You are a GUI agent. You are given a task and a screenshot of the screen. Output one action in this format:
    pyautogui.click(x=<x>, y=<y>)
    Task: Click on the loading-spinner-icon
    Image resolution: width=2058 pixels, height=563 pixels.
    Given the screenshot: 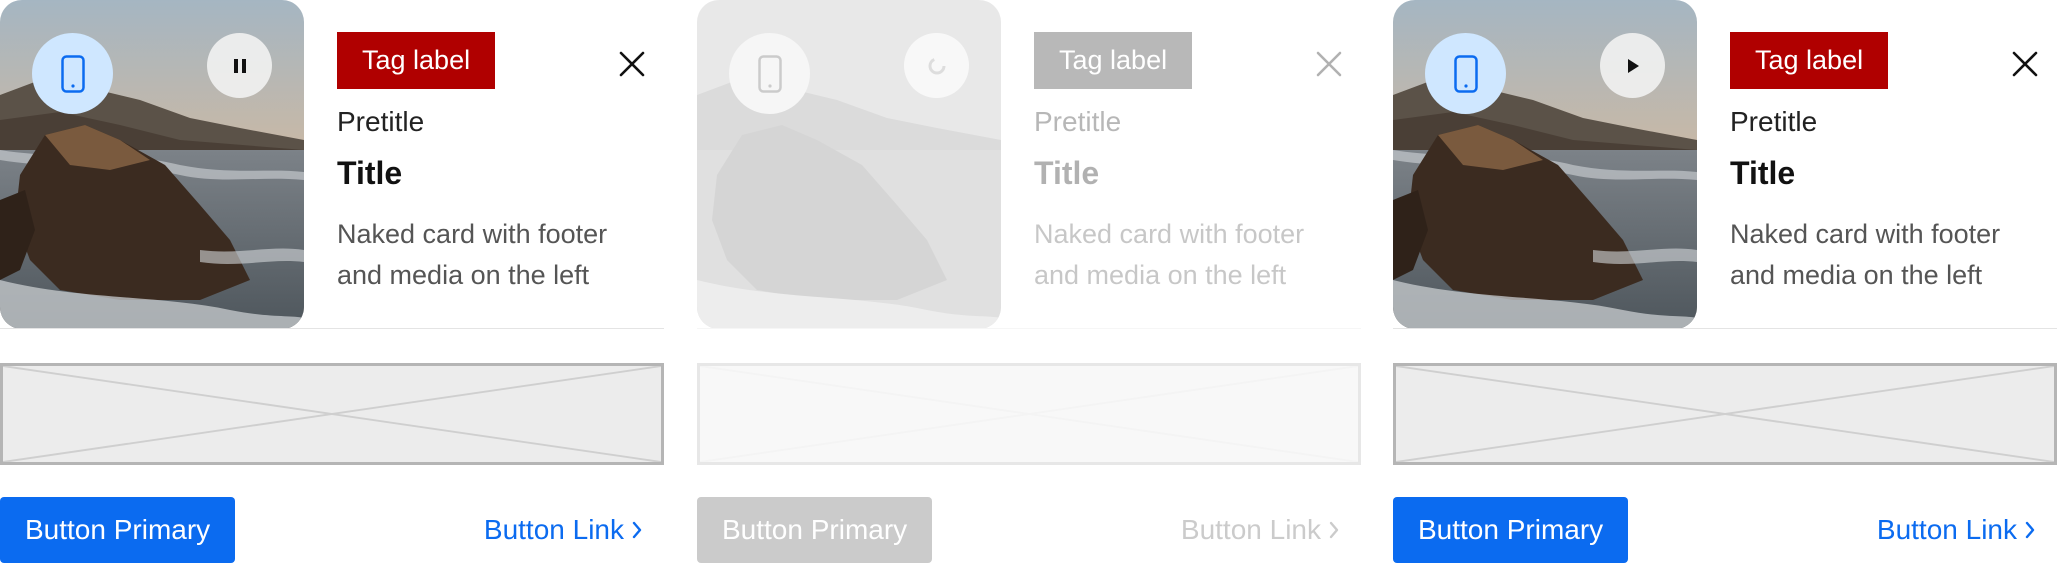 What is the action you would take?
    pyautogui.click(x=936, y=65)
    